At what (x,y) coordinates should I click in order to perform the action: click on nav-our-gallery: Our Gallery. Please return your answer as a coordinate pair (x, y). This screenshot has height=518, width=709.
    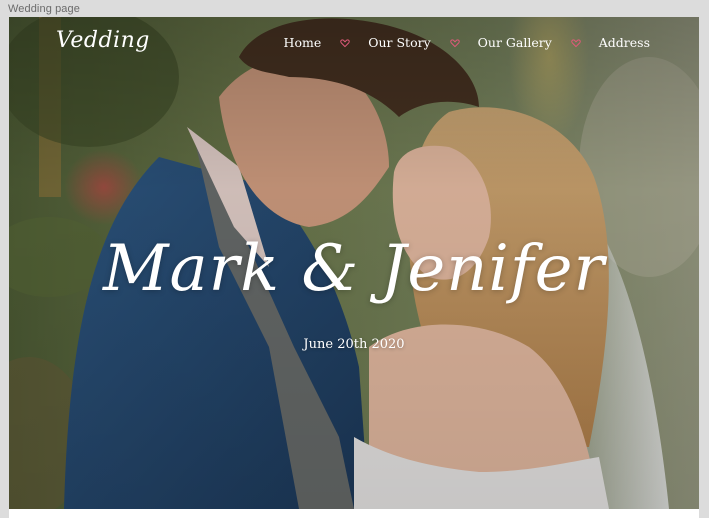
    Looking at the image, I should click on (515, 42).